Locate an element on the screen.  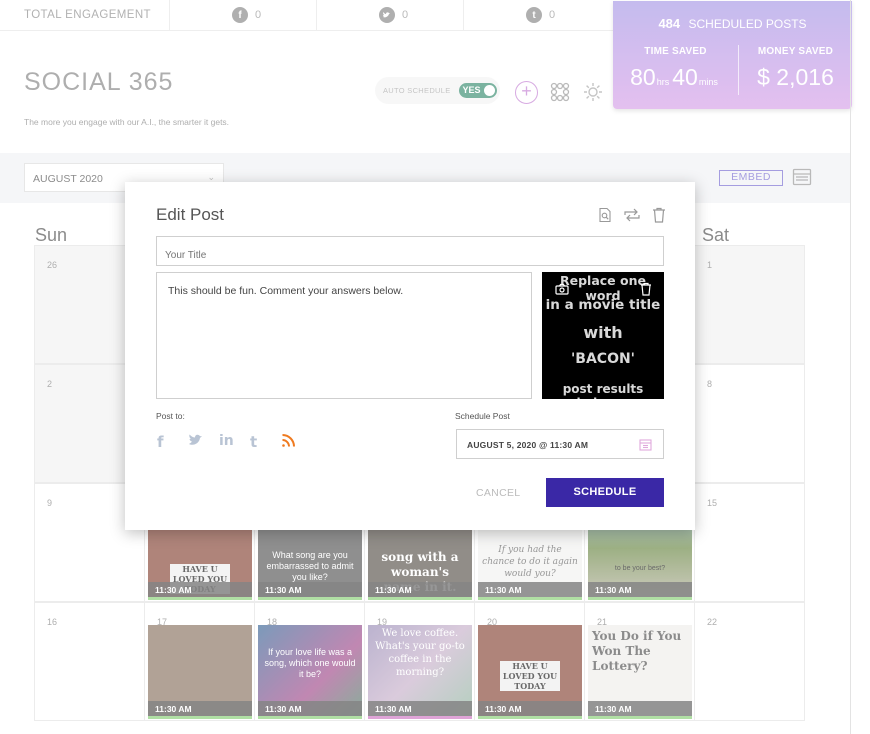
linkedin-icon: in is located at coordinates (234, 442).